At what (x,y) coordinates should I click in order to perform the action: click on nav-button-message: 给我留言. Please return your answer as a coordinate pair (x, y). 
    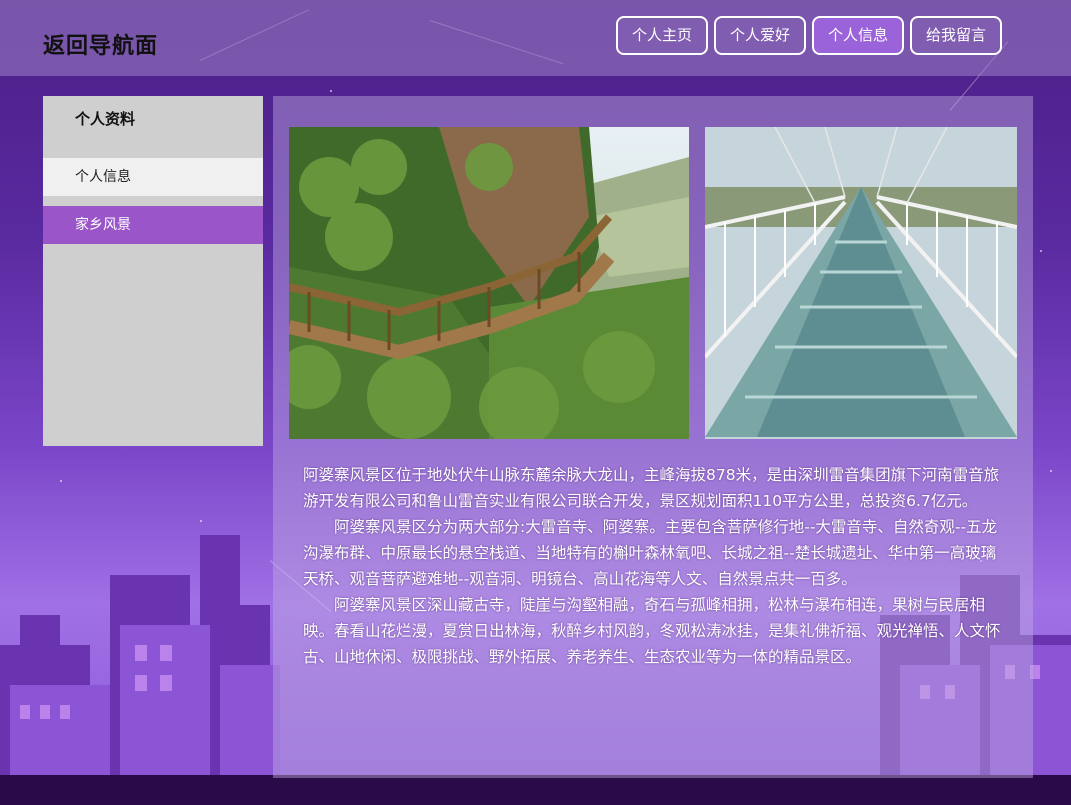
    Looking at the image, I should click on (956, 35).